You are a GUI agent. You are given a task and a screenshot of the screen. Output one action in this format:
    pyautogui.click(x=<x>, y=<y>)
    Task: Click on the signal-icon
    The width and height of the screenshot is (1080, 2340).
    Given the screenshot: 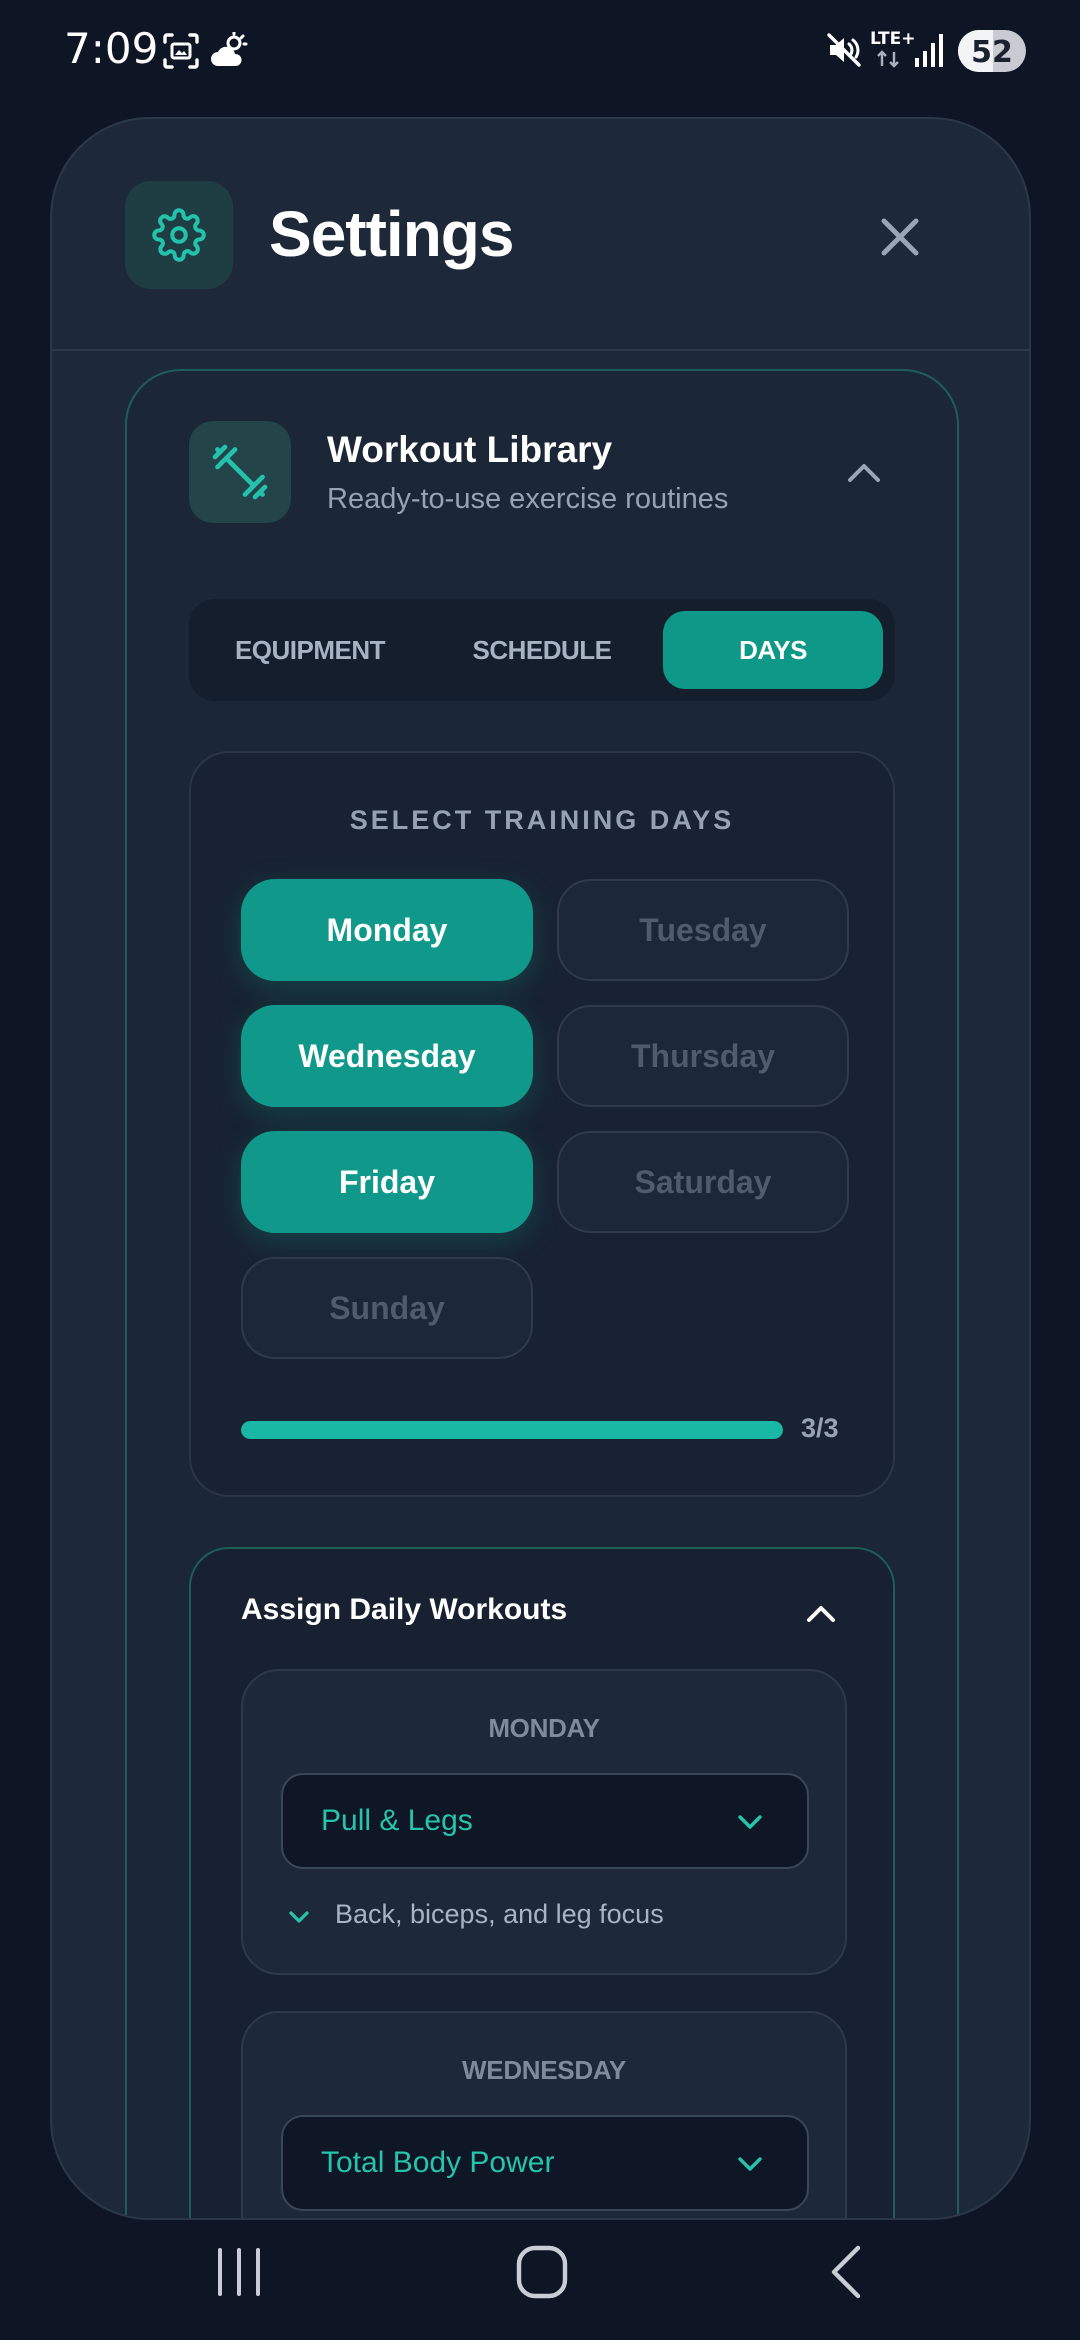 What is the action you would take?
    pyautogui.click(x=929, y=50)
    